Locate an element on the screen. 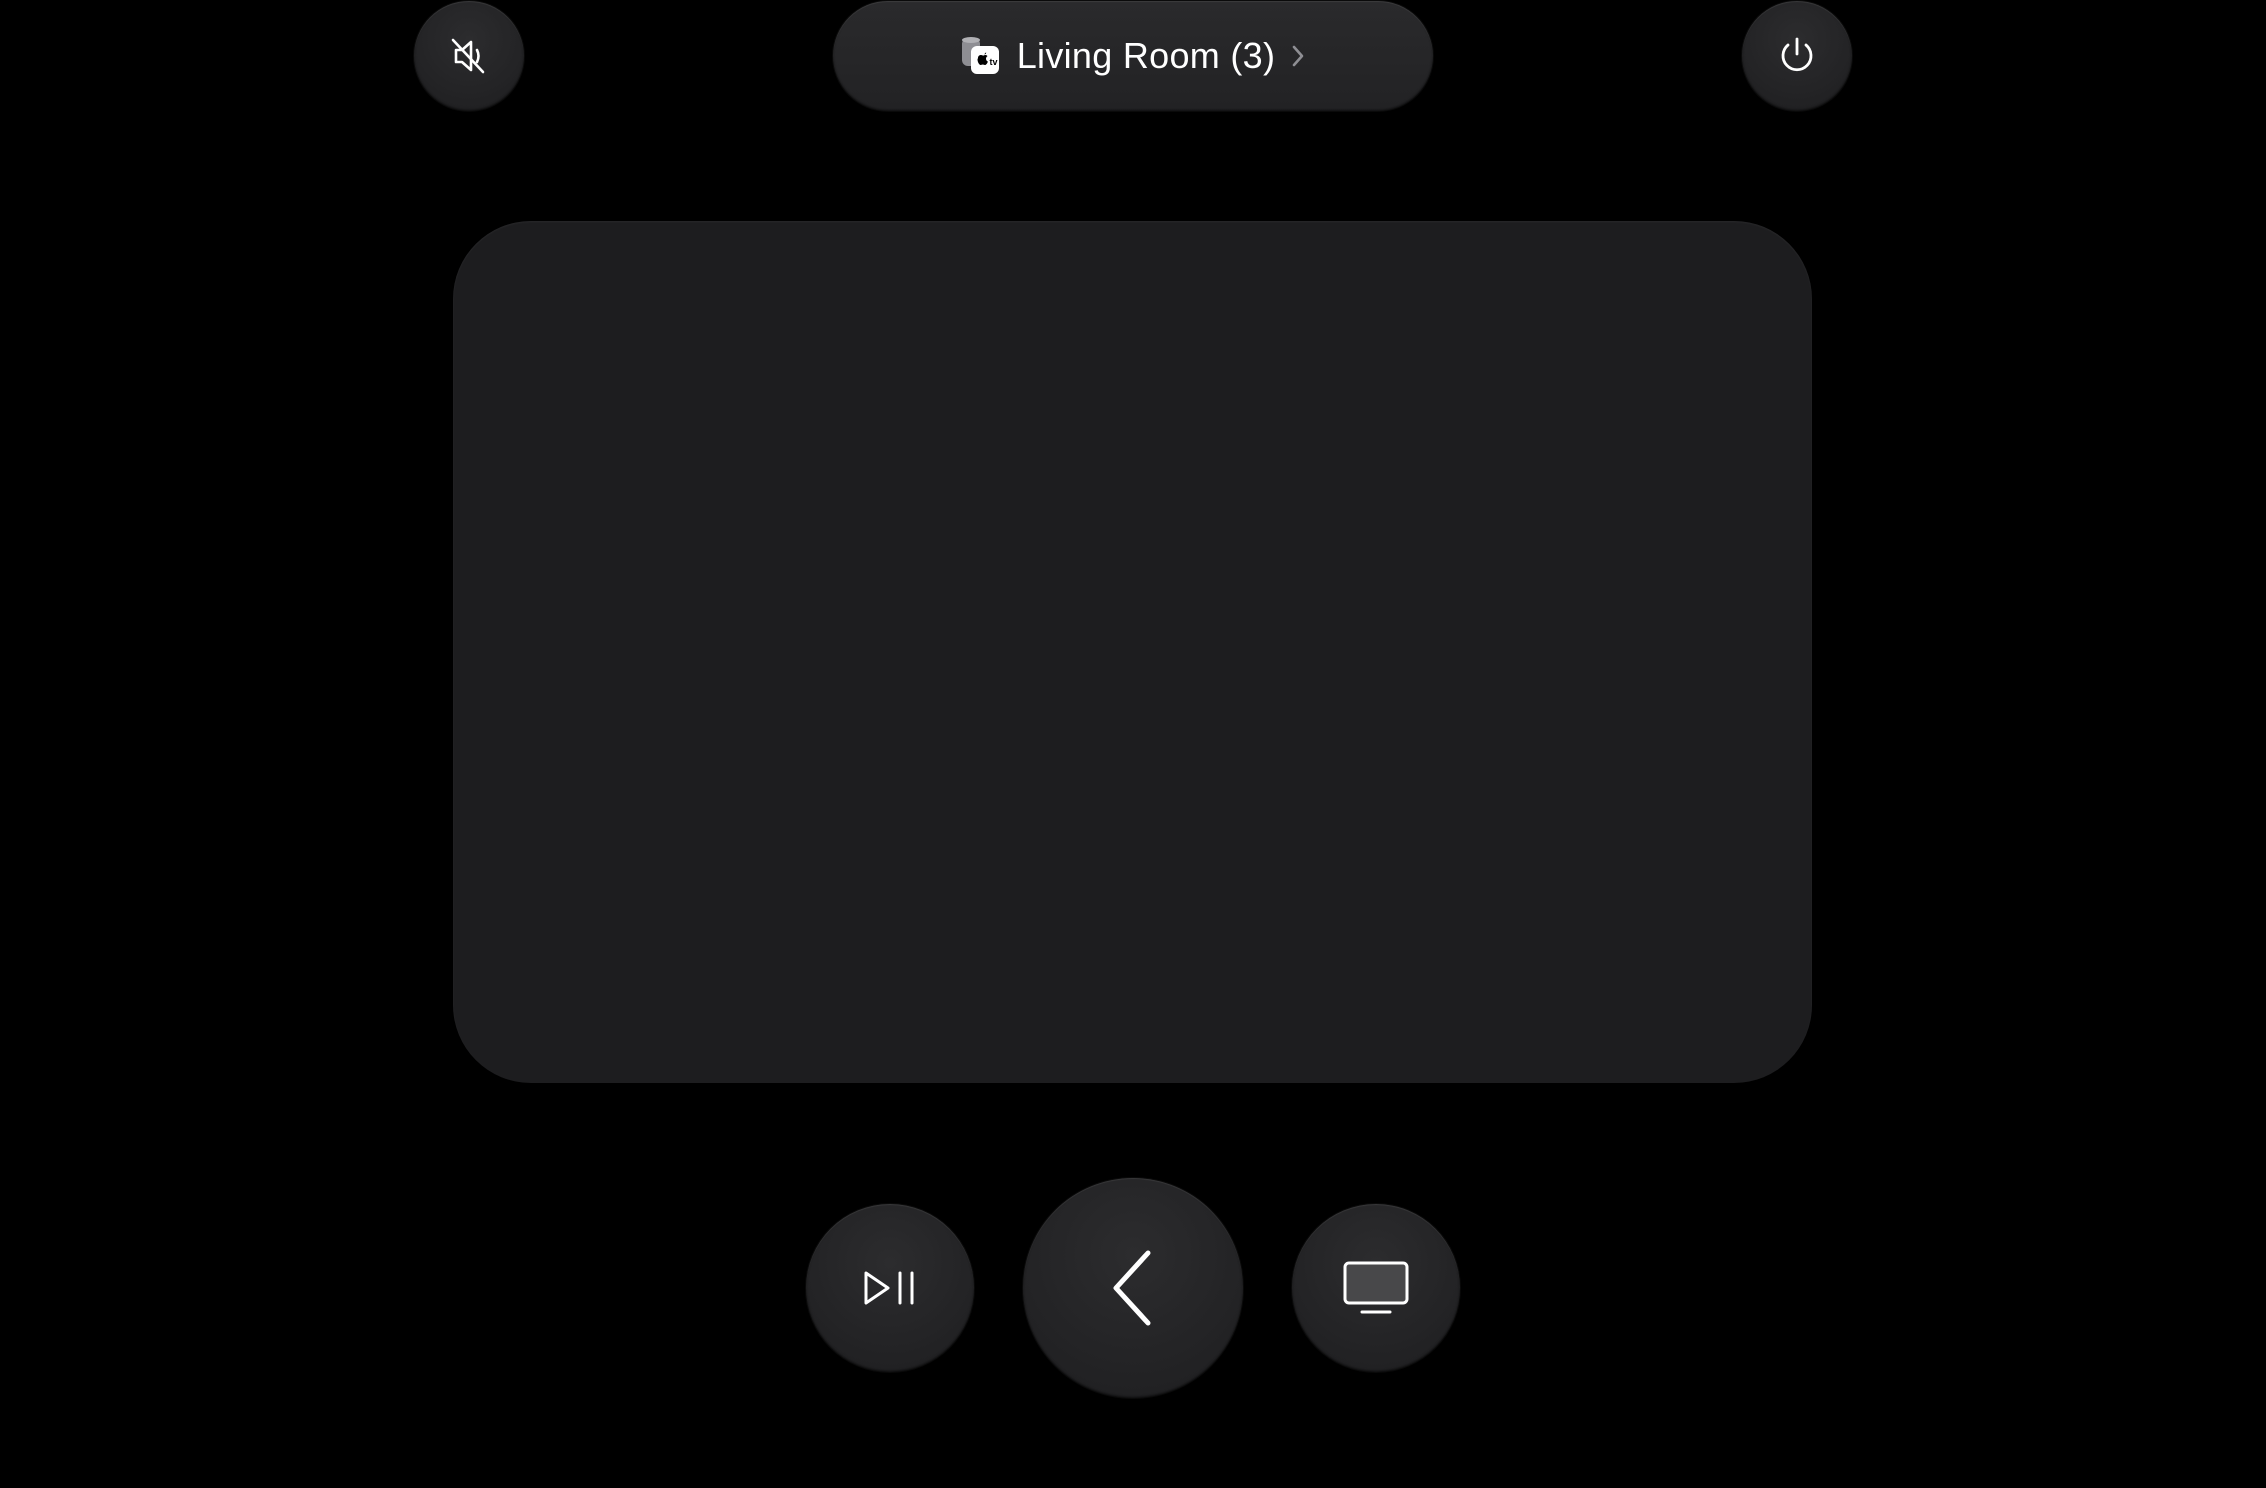  device-name: Living Room (3) is located at coordinates (1146, 55).